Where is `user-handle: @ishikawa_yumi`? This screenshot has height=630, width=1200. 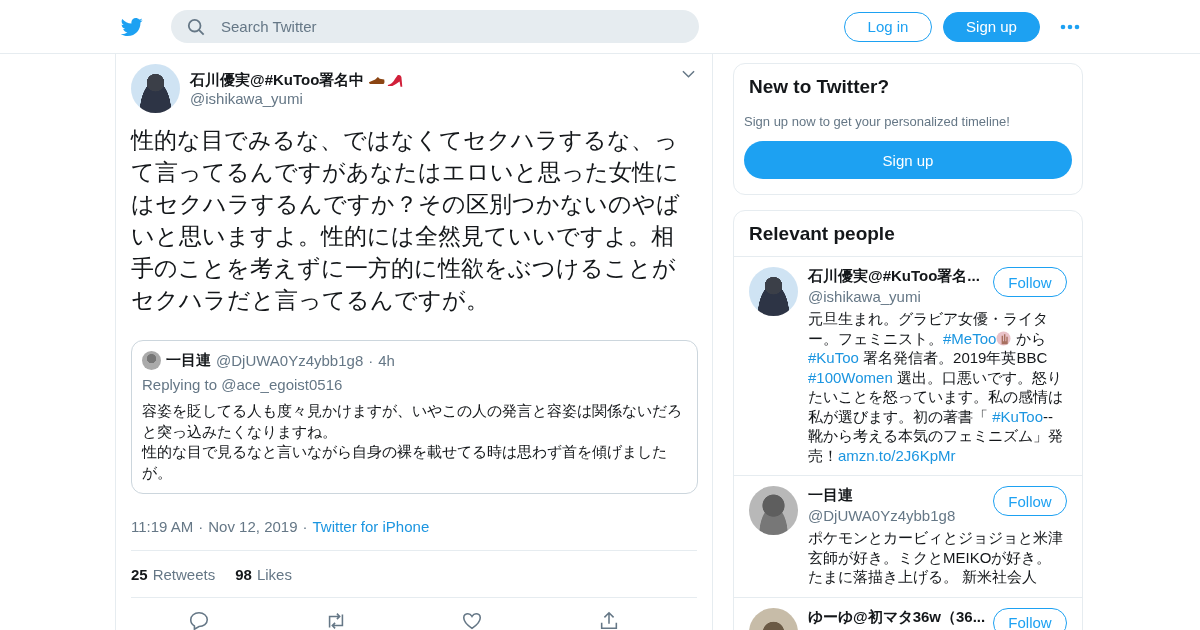
user-handle: @ishikawa_yumi is located at coordinates (894, 296).